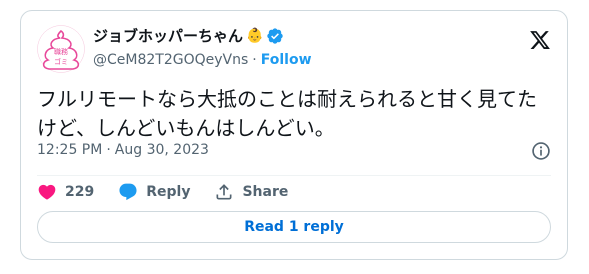 The width and height of the screenshot is (589, 274). I want to click on reply-bubble-icon, so click(128, 192).